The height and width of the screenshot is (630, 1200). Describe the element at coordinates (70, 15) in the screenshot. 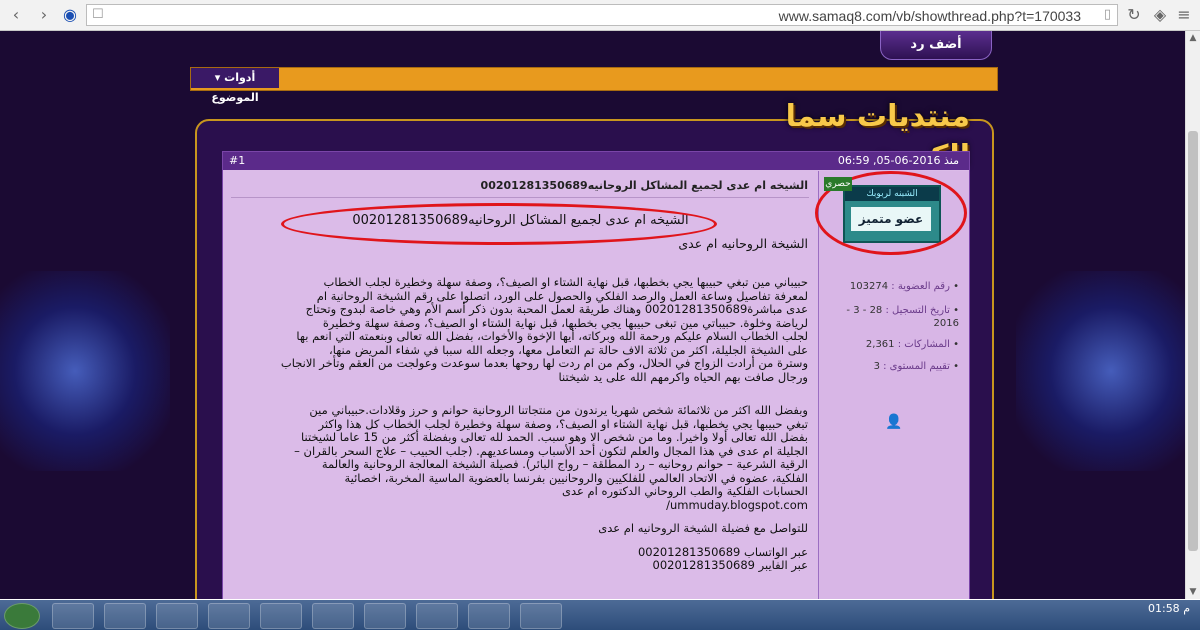

I see `browser-logo-icon: ◉` at that location.